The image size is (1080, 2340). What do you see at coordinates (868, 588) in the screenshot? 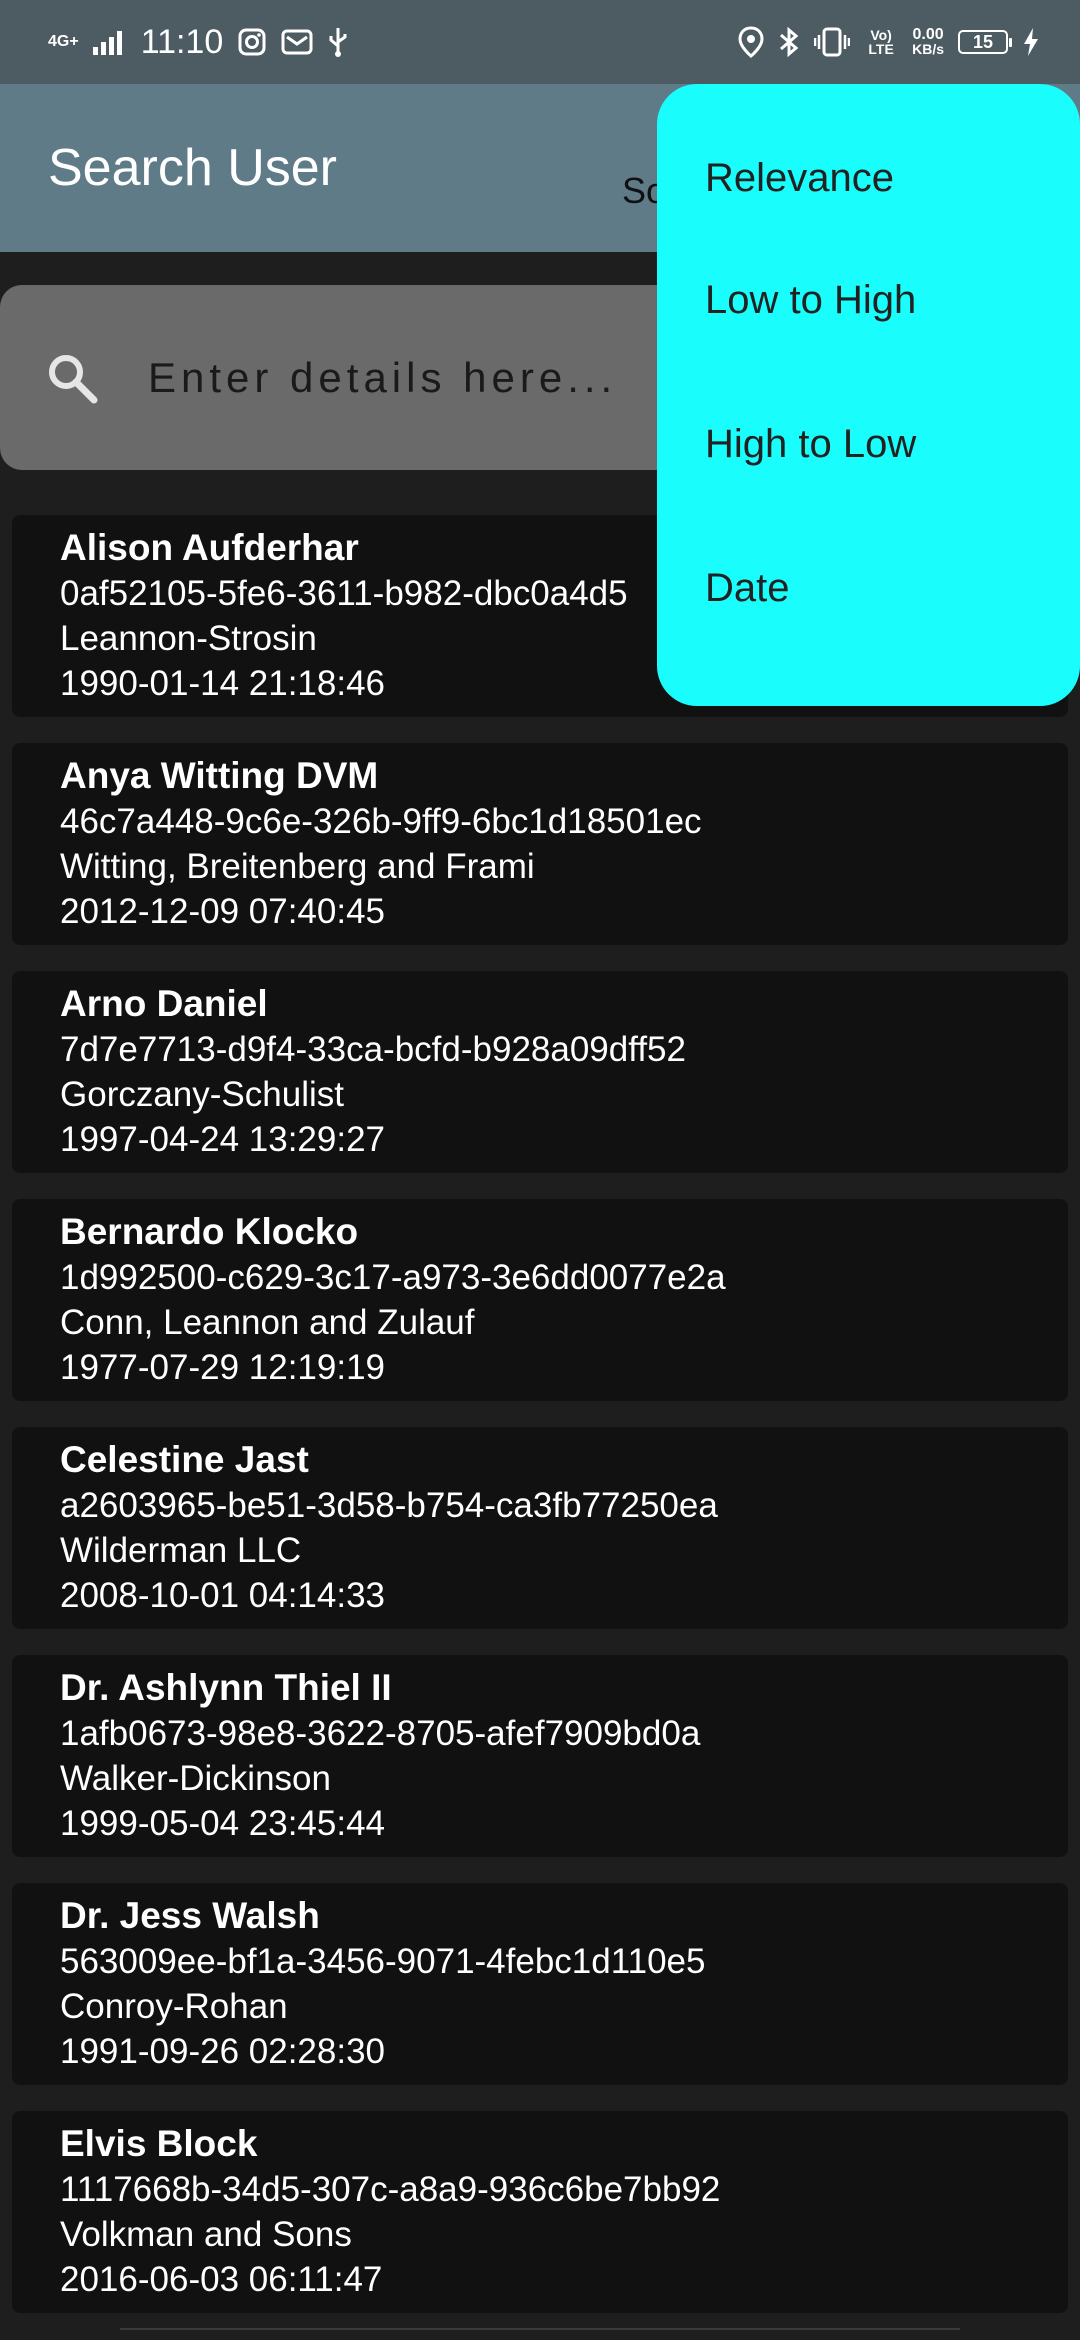
I see `sort-option-date: Date` at bounding box center [868, 588].